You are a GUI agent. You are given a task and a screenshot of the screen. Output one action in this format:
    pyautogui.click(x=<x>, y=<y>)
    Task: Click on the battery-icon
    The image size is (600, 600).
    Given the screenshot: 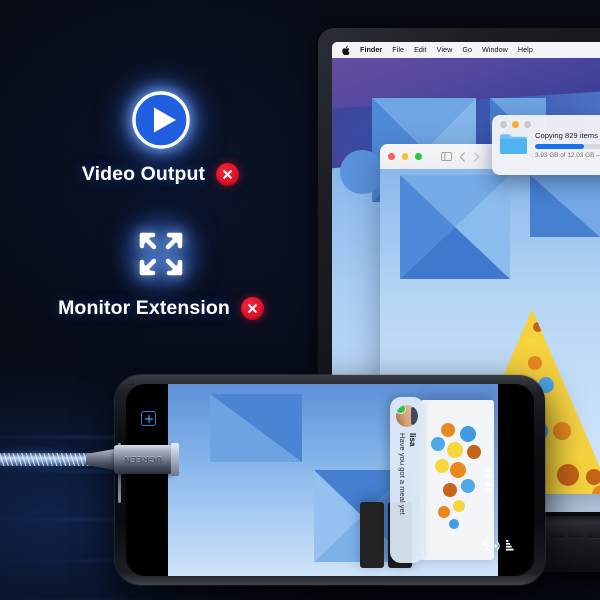 What is the action you would take?
    pyautogui.click(x=484, y=545)
    